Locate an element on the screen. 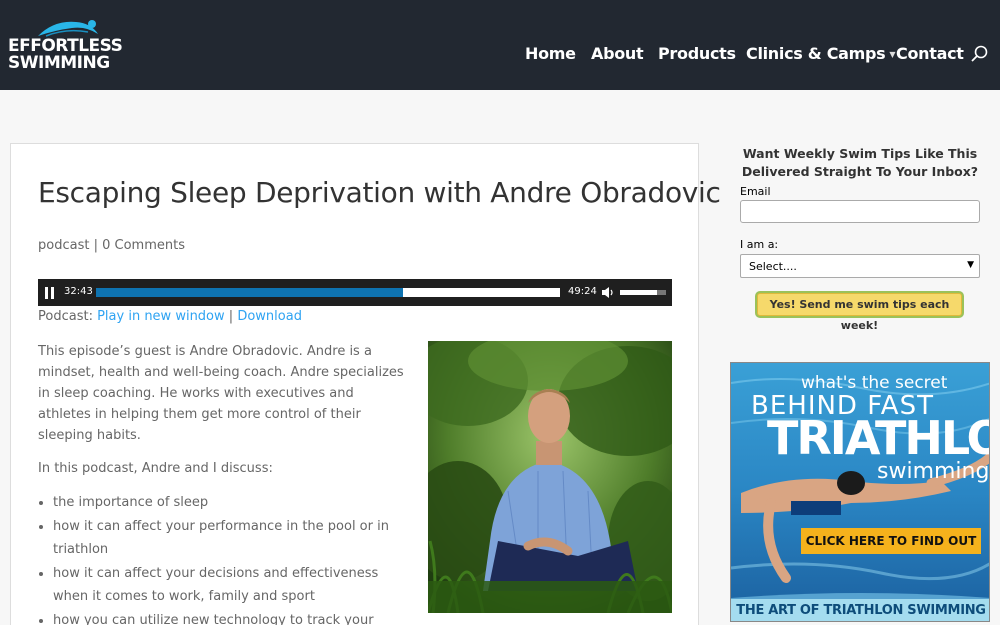 The image size is (1000, 625). progress-fill is located at coordinates (250, 292).